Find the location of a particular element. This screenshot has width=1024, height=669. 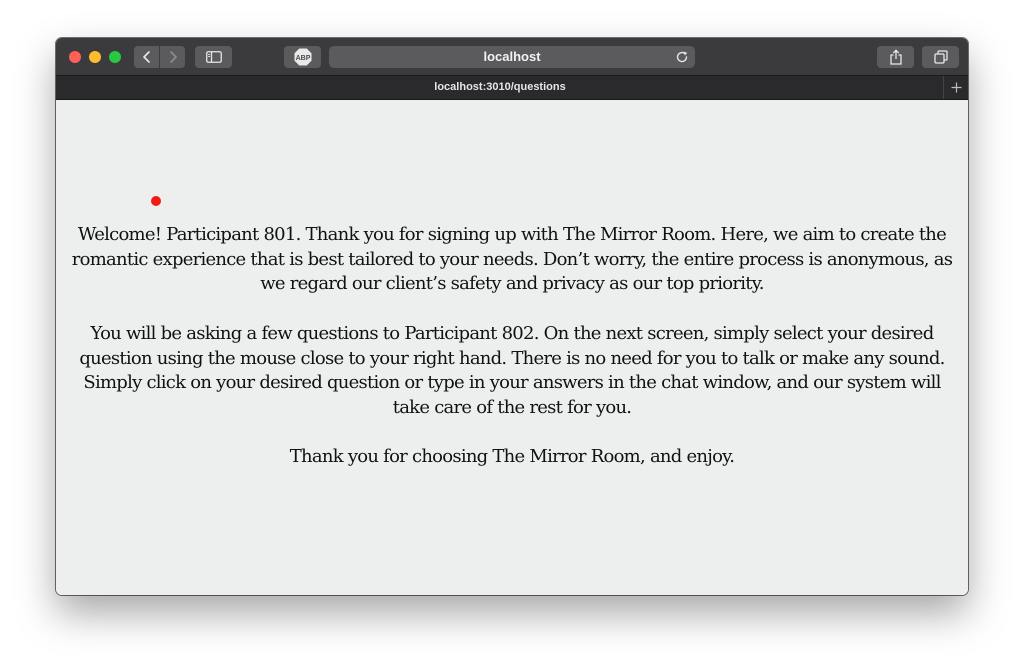

share-icon is located at coordinates (895, 57).